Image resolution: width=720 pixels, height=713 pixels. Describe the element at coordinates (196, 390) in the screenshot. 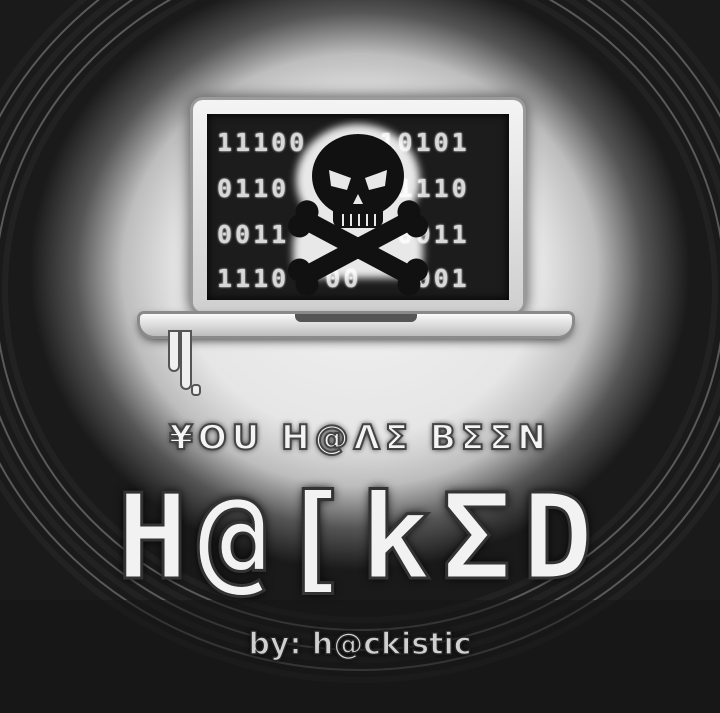

I see `drip-drop` at that location.